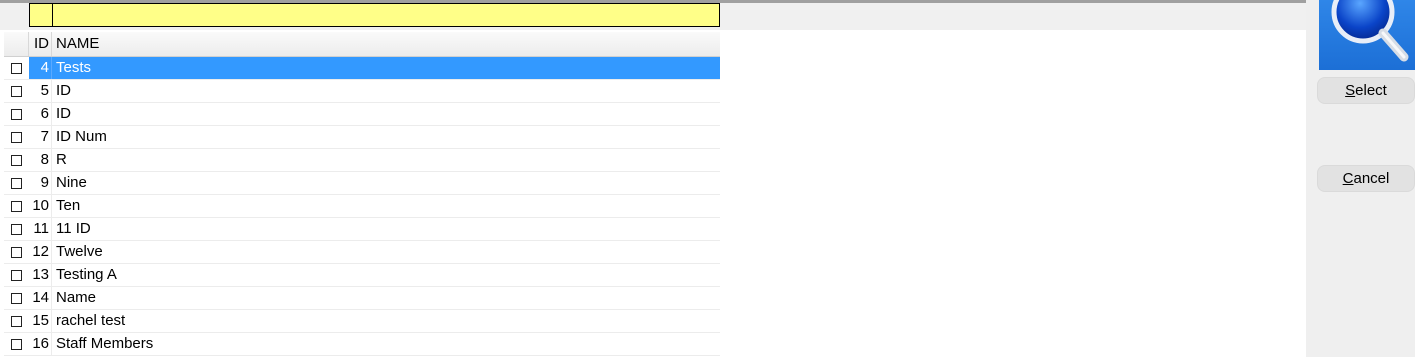  Describe the element at coordinates (40, 252) in the screenshot. I see `row-id: 12` at that location.